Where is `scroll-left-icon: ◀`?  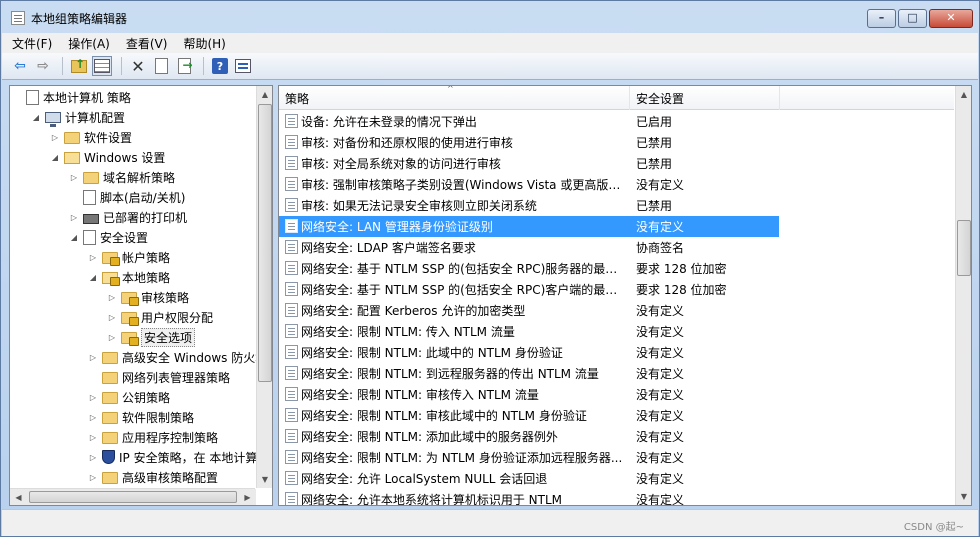
scroll-left-icon: ◀ is located at coordinates (18, 497).